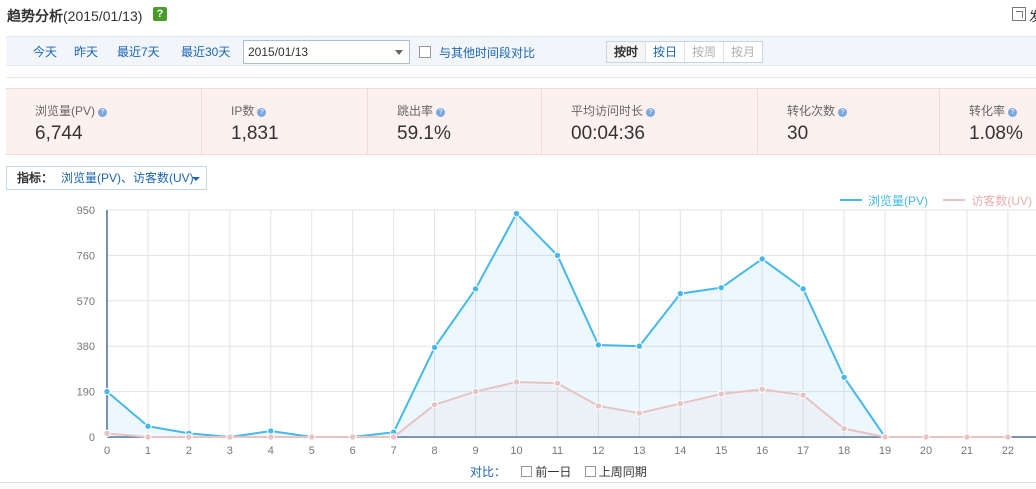  Describe the element at coordinates (626, 52) in the screenshot. I see `granularity-hour: 按时` at that location.